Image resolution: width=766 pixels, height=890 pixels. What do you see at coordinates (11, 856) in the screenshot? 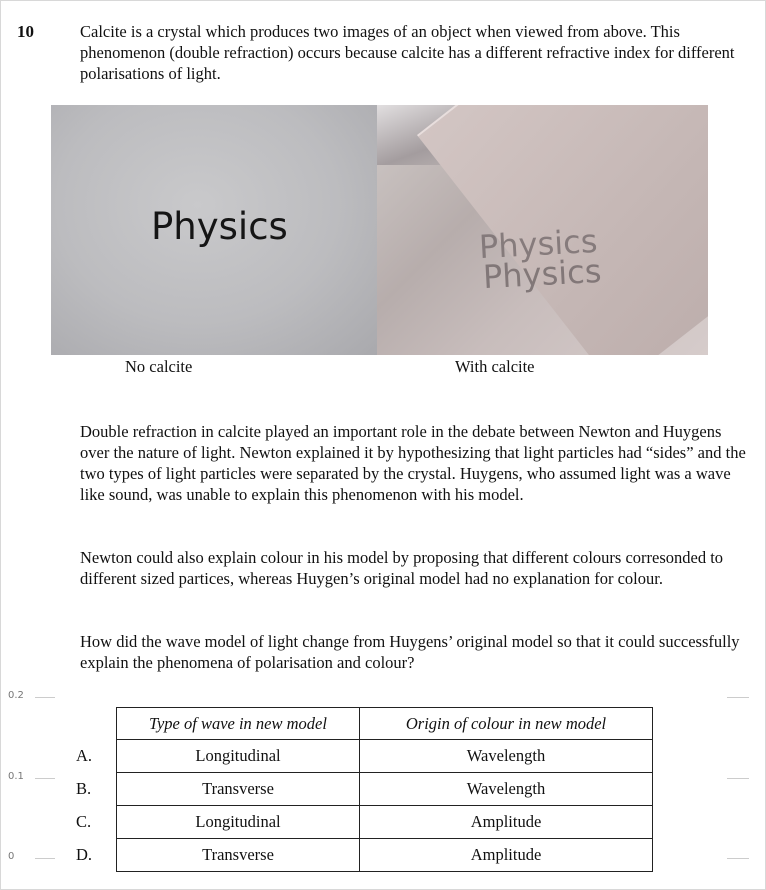
I see `margin-scale-label: 0` at bounding box center [11, 856].